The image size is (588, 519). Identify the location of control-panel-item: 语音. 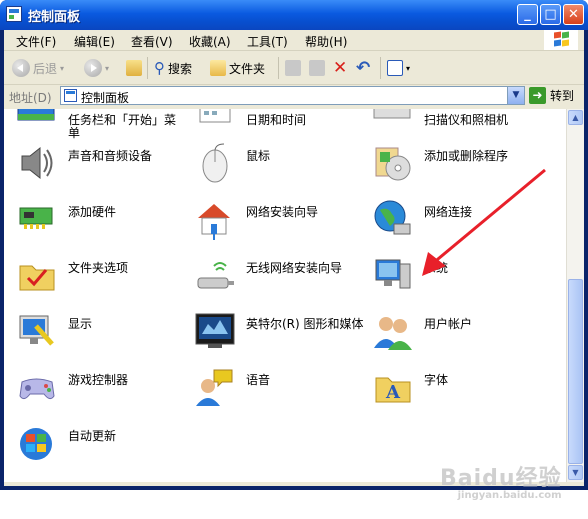
(277, 390).